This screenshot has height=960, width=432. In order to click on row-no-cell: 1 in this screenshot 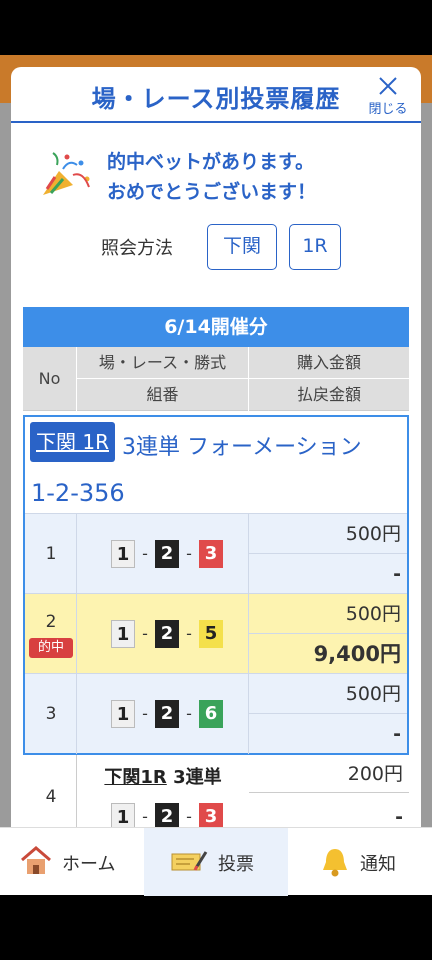, I will do `click(51, 554)`.